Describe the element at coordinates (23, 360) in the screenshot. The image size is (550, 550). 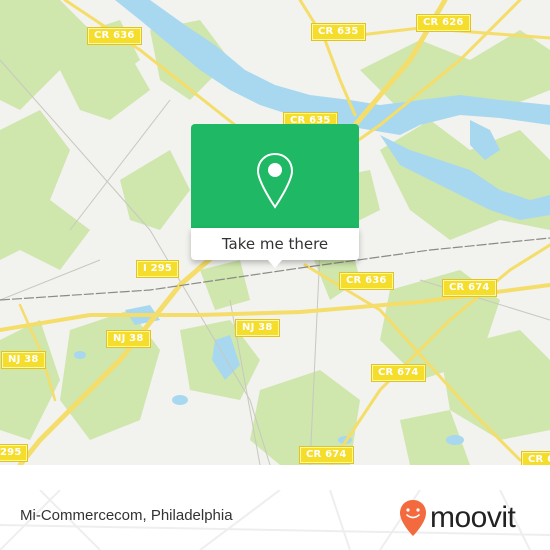
I see `road-label-nj38-west: NJ 38` at that location.